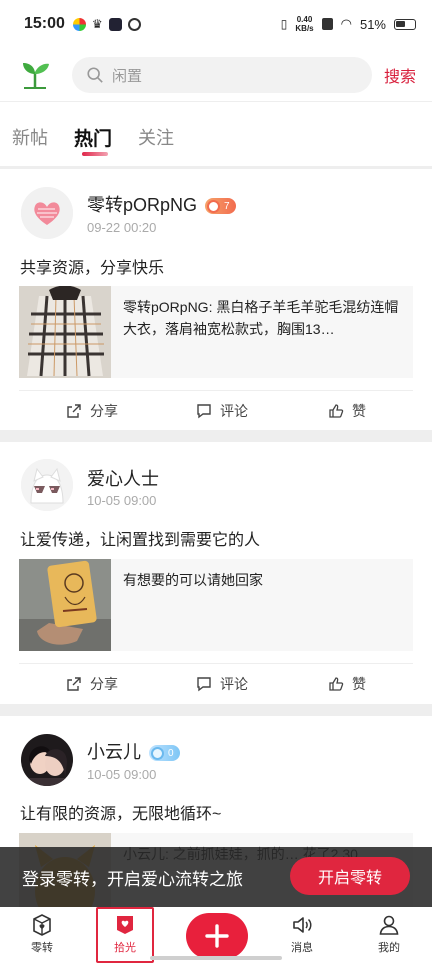  Describe the element at coordinates (302, 925) in the screenshot. I see `speaker-icon` at that location.